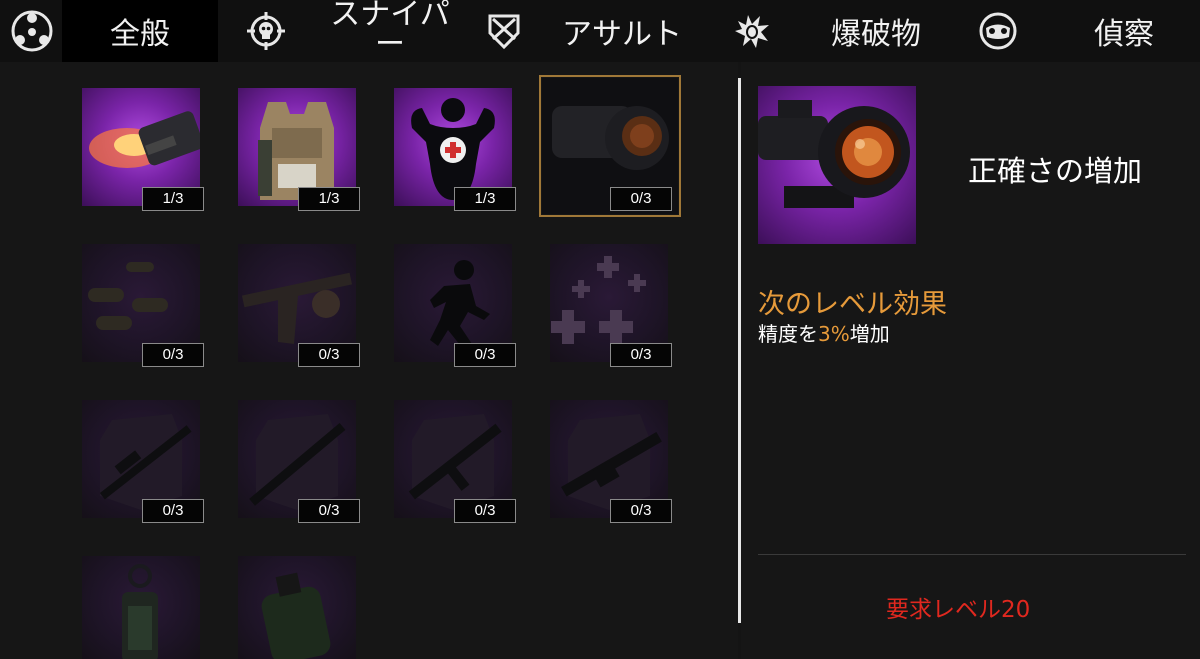 The width and height of the screenshot is (1200, 659). I want to click on category-tab-bar: 全般 スナイパー アサルト 爆破物 偵察, so click(600, 31).